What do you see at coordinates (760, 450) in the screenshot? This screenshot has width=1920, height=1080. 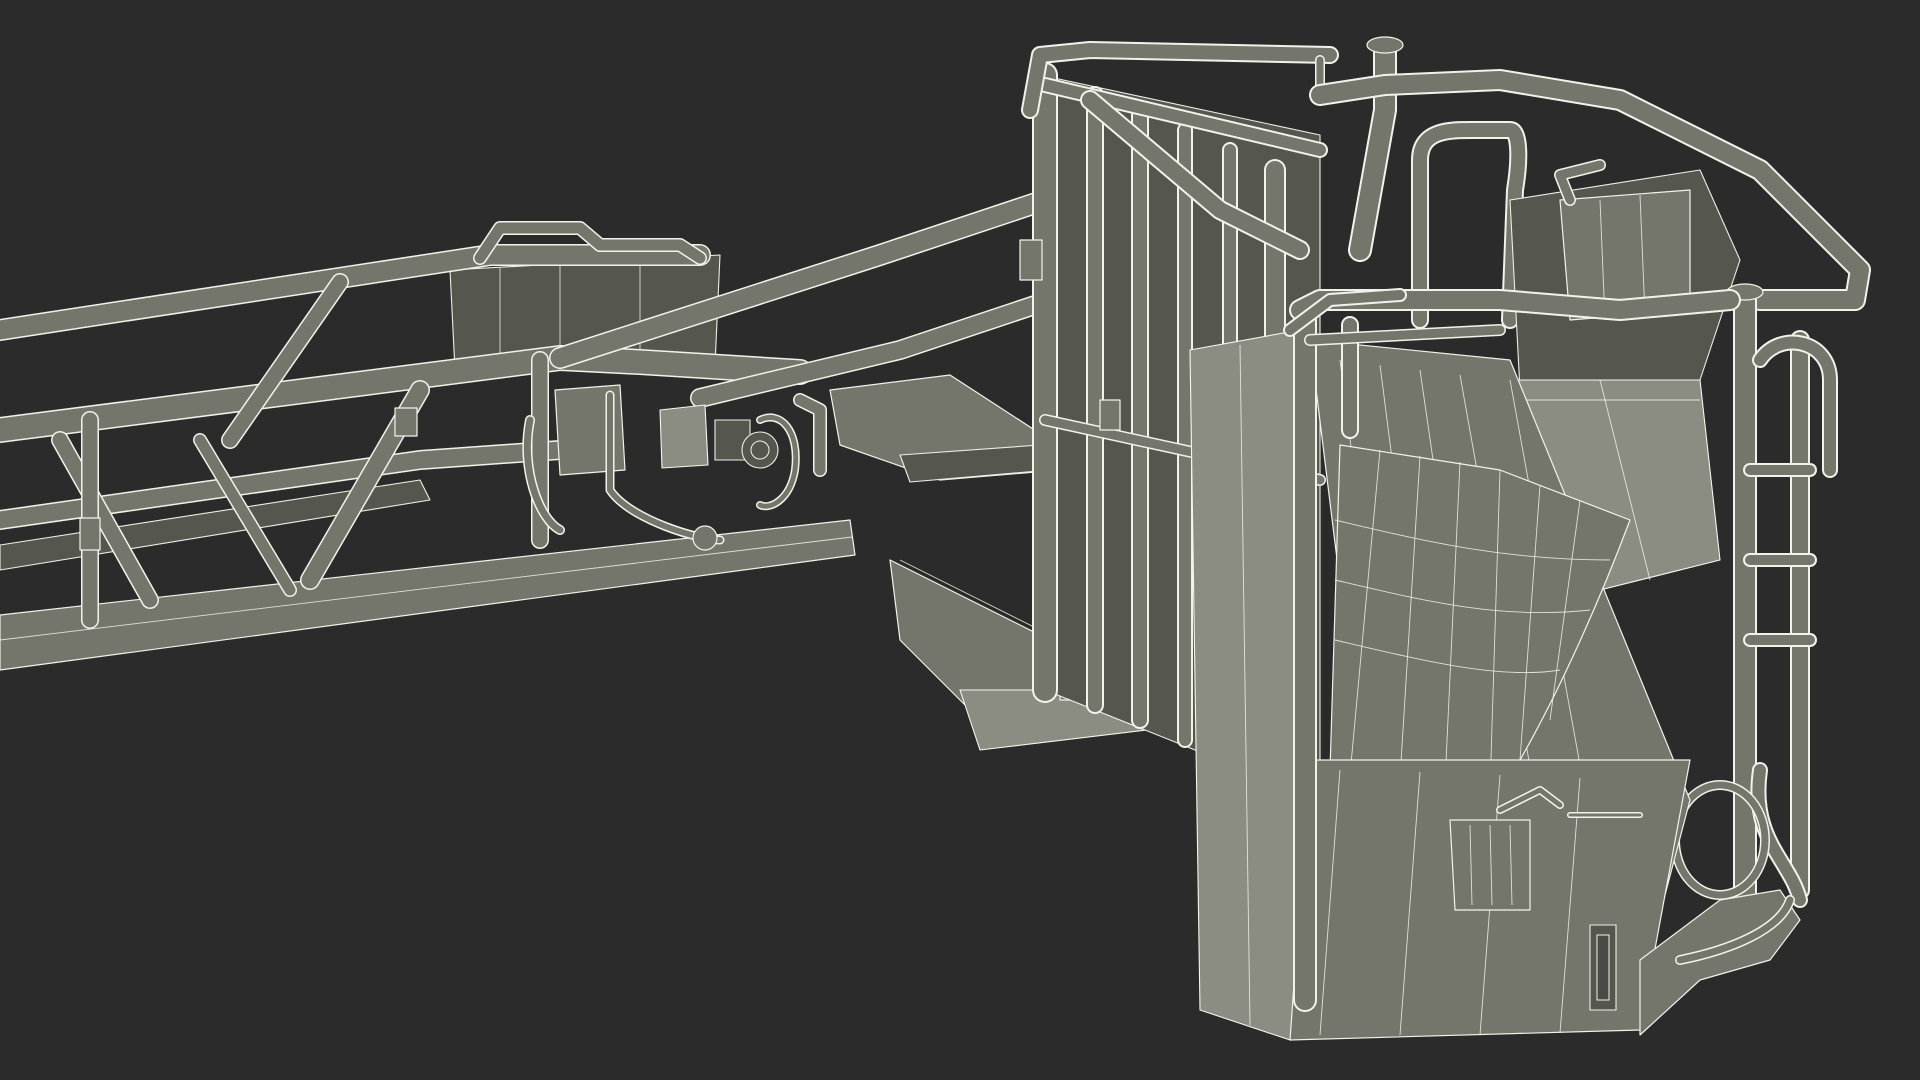 I see `pump-motor` at bounding box center [760, 450].